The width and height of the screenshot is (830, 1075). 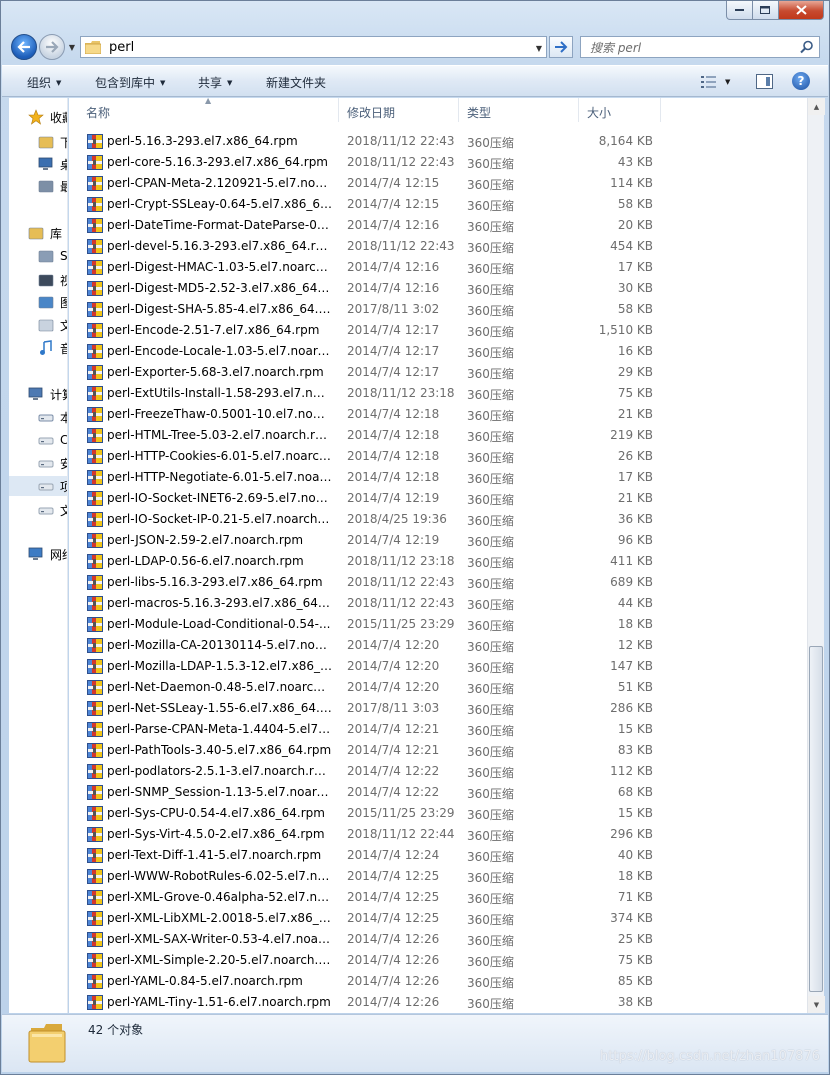 I want to click on nav-item-2: 桌, so click(x=38, y=164).